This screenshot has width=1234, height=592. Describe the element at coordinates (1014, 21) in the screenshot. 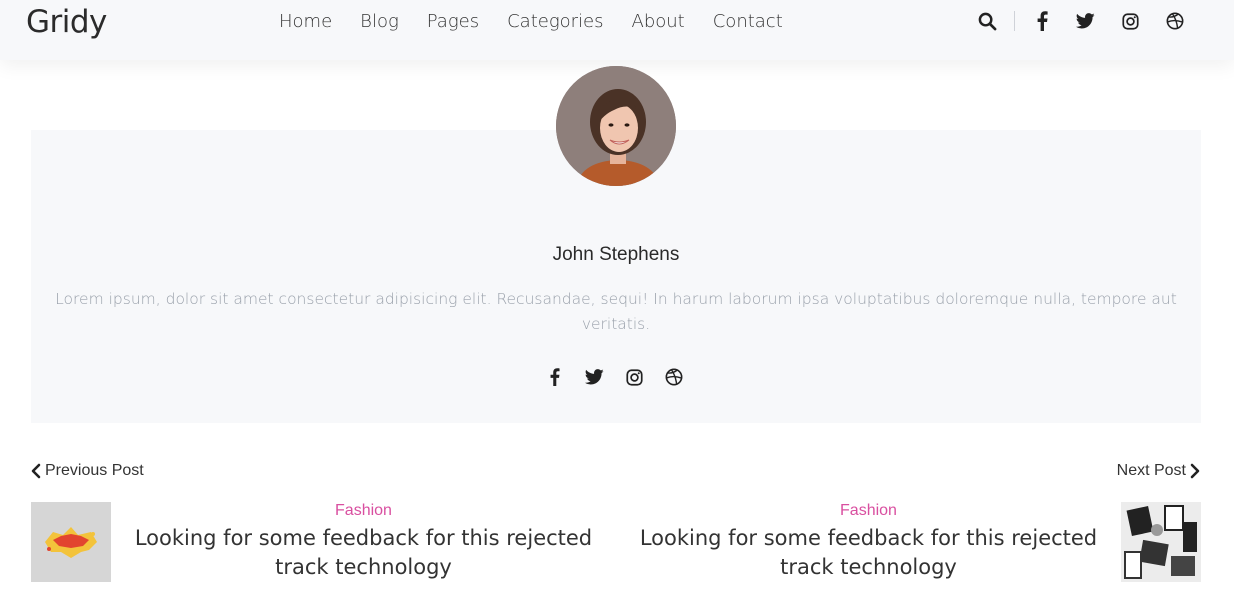

I see `header-divider` at that location.